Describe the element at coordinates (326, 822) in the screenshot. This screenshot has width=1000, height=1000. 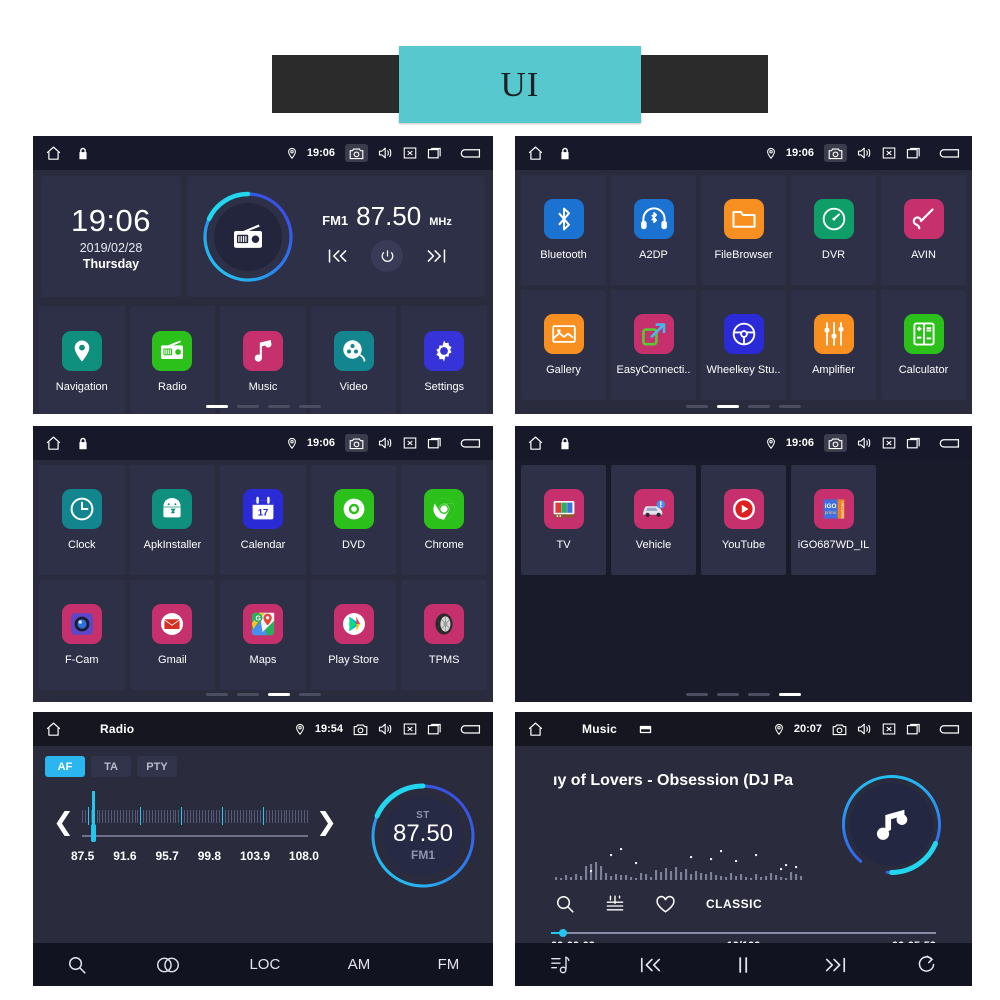
I see `tune-up-button: ❯` at that location.